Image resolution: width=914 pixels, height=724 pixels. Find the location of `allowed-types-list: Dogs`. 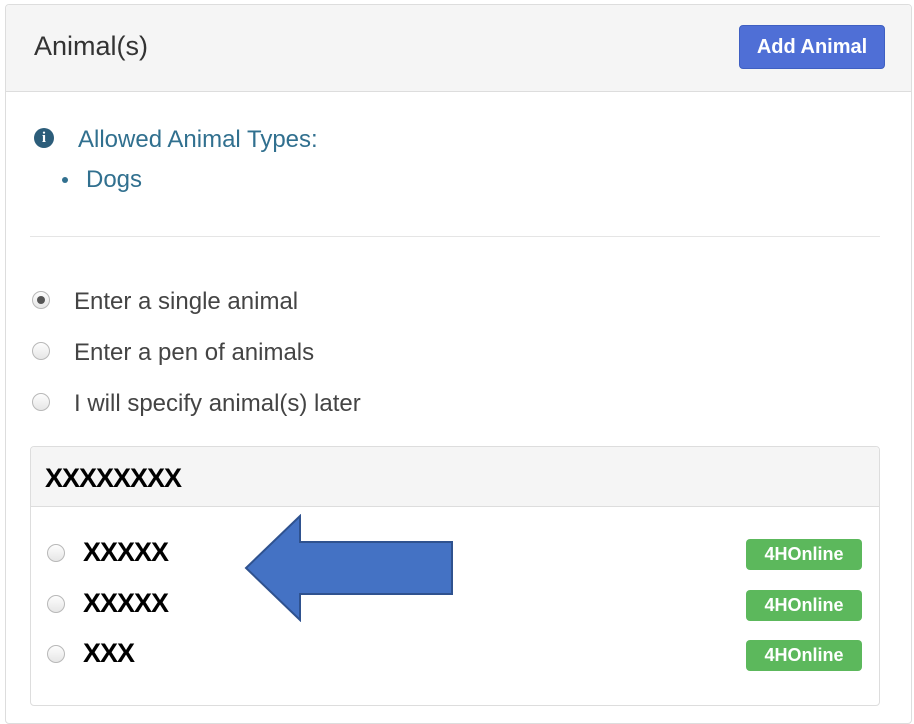

allowed-types-list: Dogs is located at coordinates (102, 180).